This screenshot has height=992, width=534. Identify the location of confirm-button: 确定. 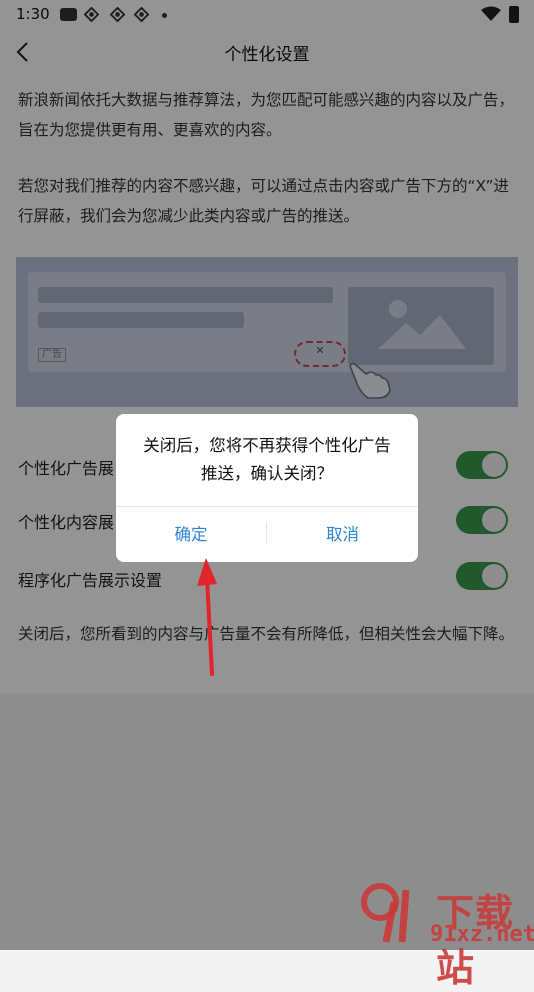
(191, 534).